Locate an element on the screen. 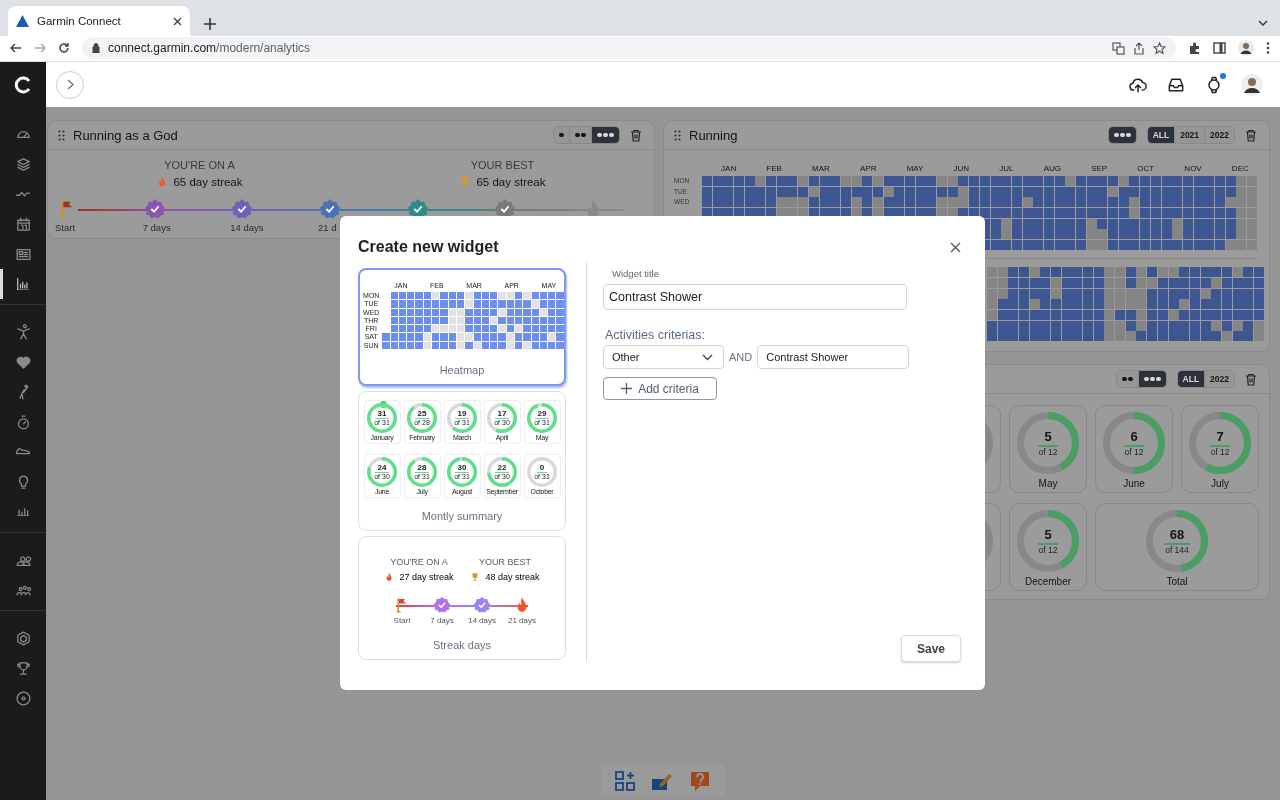 Image resolution: width=1280 pixels, height=800 pixels. count-value: 17 is located at coordinates (502, 414).